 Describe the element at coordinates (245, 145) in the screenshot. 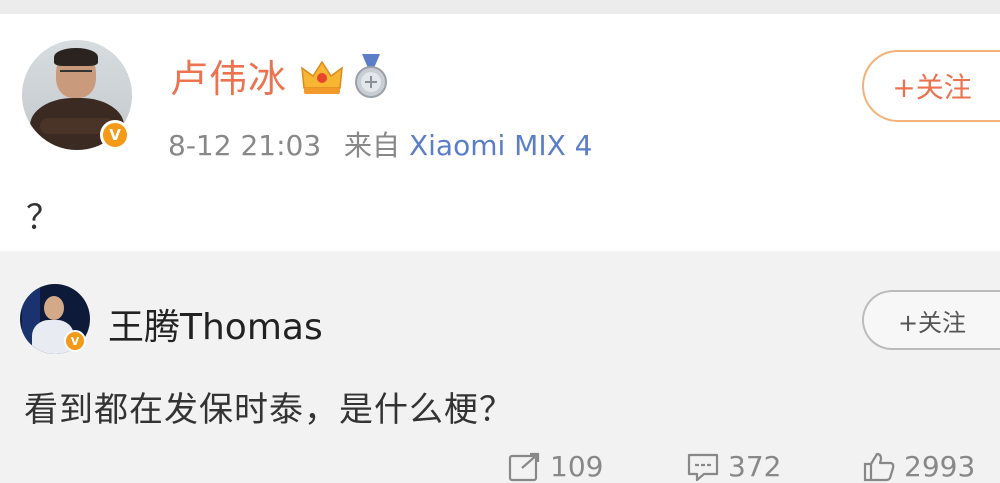

I see `post-timestamp: 8-12 21:03` at that location.